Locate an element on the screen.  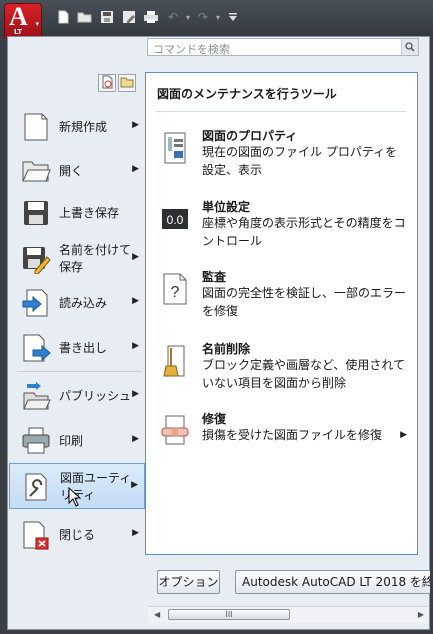
scroll-right-icon: ▶ is located at coordinates (421, 614).